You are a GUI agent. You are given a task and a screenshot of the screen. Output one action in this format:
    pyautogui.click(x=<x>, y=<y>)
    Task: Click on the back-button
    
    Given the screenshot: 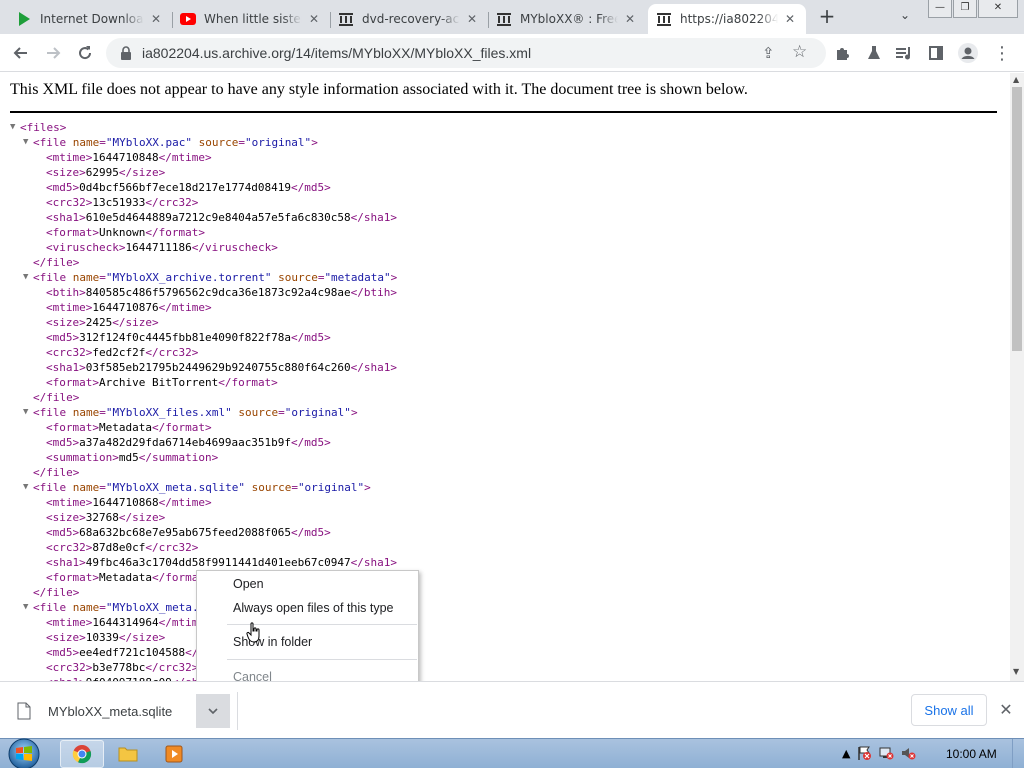 What is the action you would take?
    pyautogui.click(x=21, y=53)
    